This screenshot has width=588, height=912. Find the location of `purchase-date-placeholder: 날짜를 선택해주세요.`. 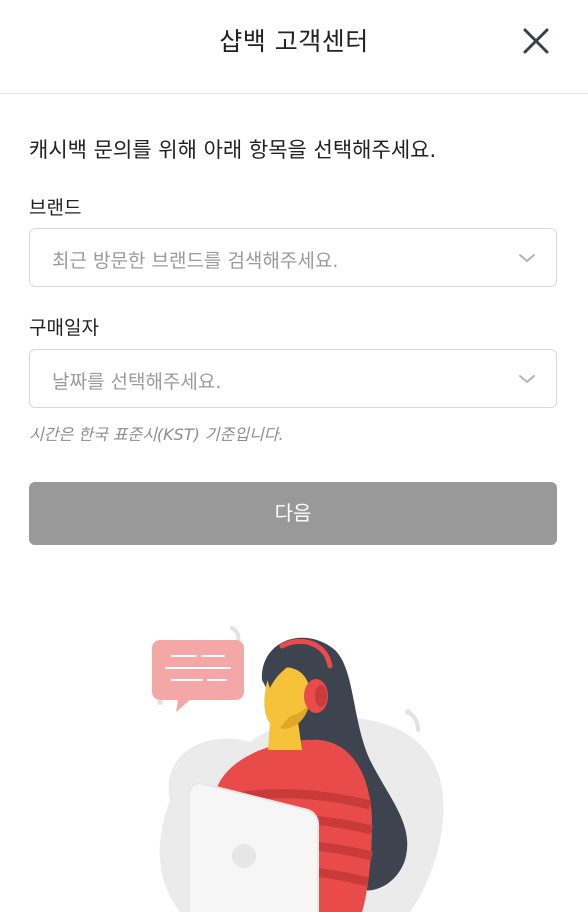

purchase-date-placeholder: 날짜를 선택해주세요. is located at coordinates (137, 382).